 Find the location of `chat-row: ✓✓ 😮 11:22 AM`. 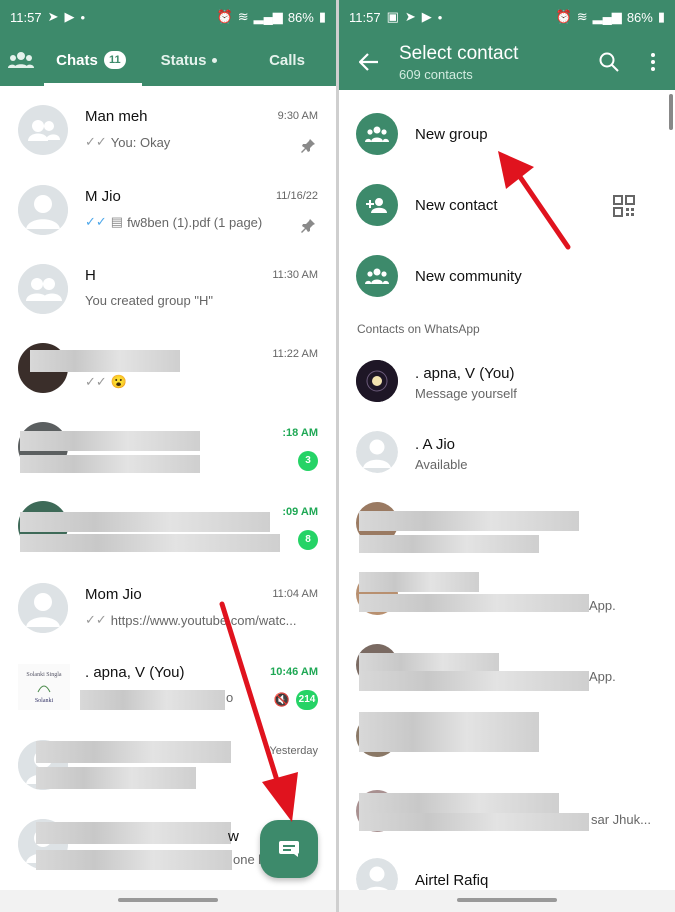

chat-row: ✓✓ 😮 11:22 AM is located at coordinates (168, 369).